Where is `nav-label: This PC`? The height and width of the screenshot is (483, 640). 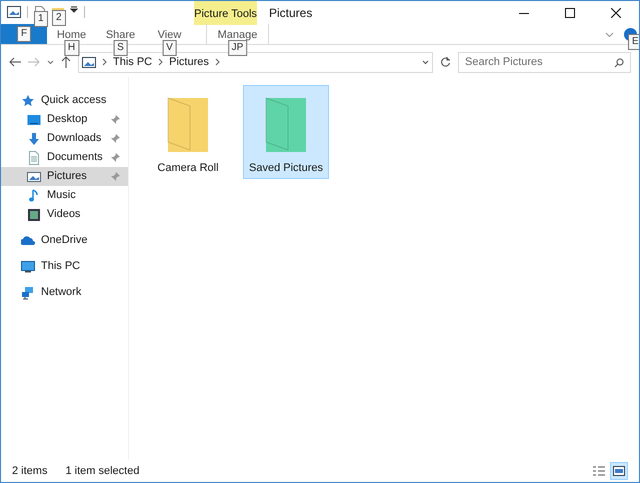 nav-label: This PC is located at coordinates (61, 266).